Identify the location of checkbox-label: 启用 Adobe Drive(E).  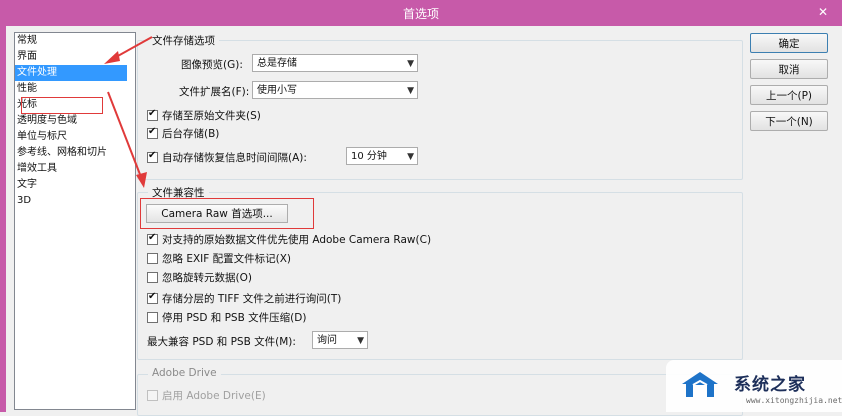
(214, 396).